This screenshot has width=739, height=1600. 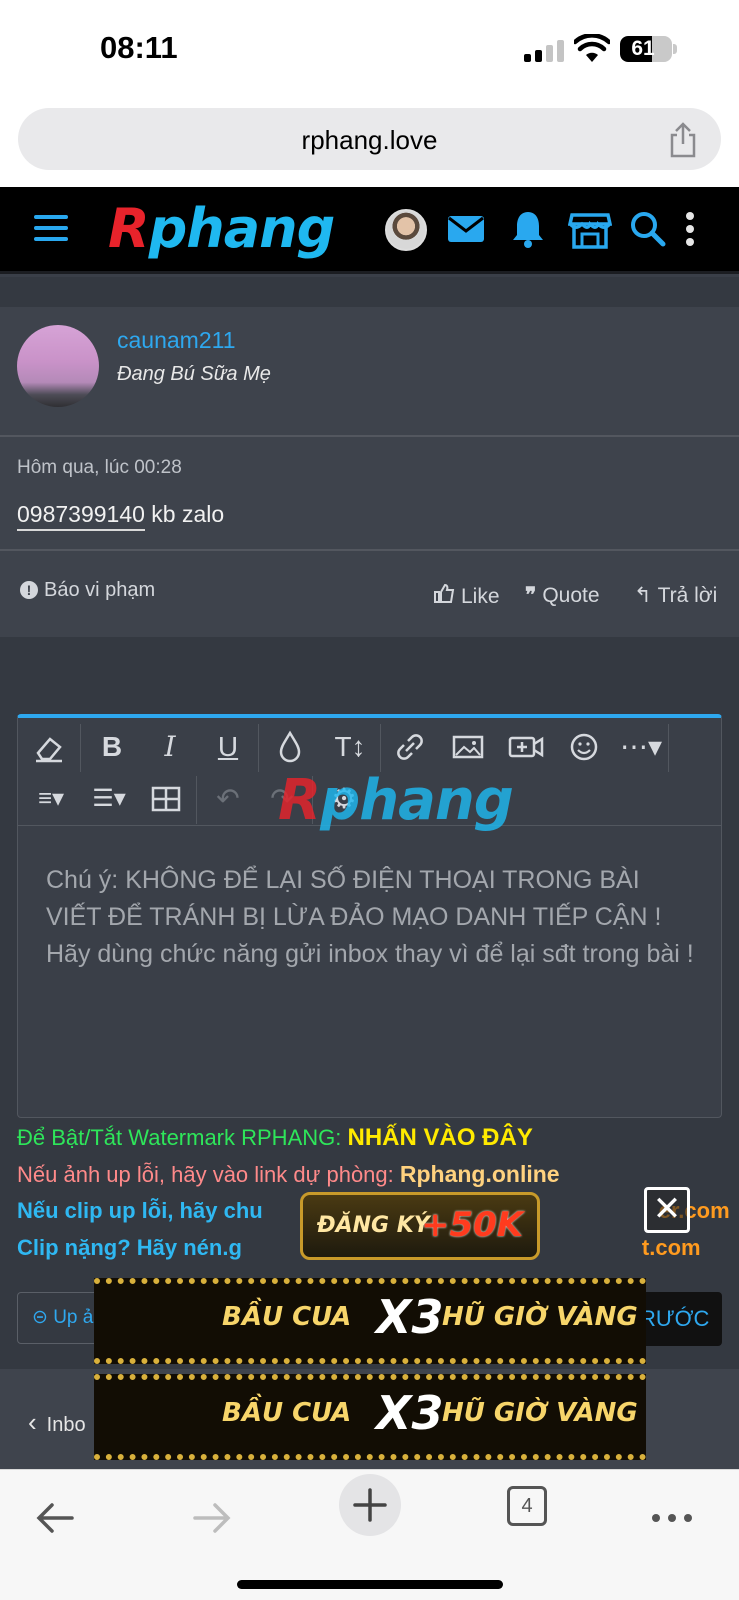 I want to click on account-avatar, so click(x=406, y=230).